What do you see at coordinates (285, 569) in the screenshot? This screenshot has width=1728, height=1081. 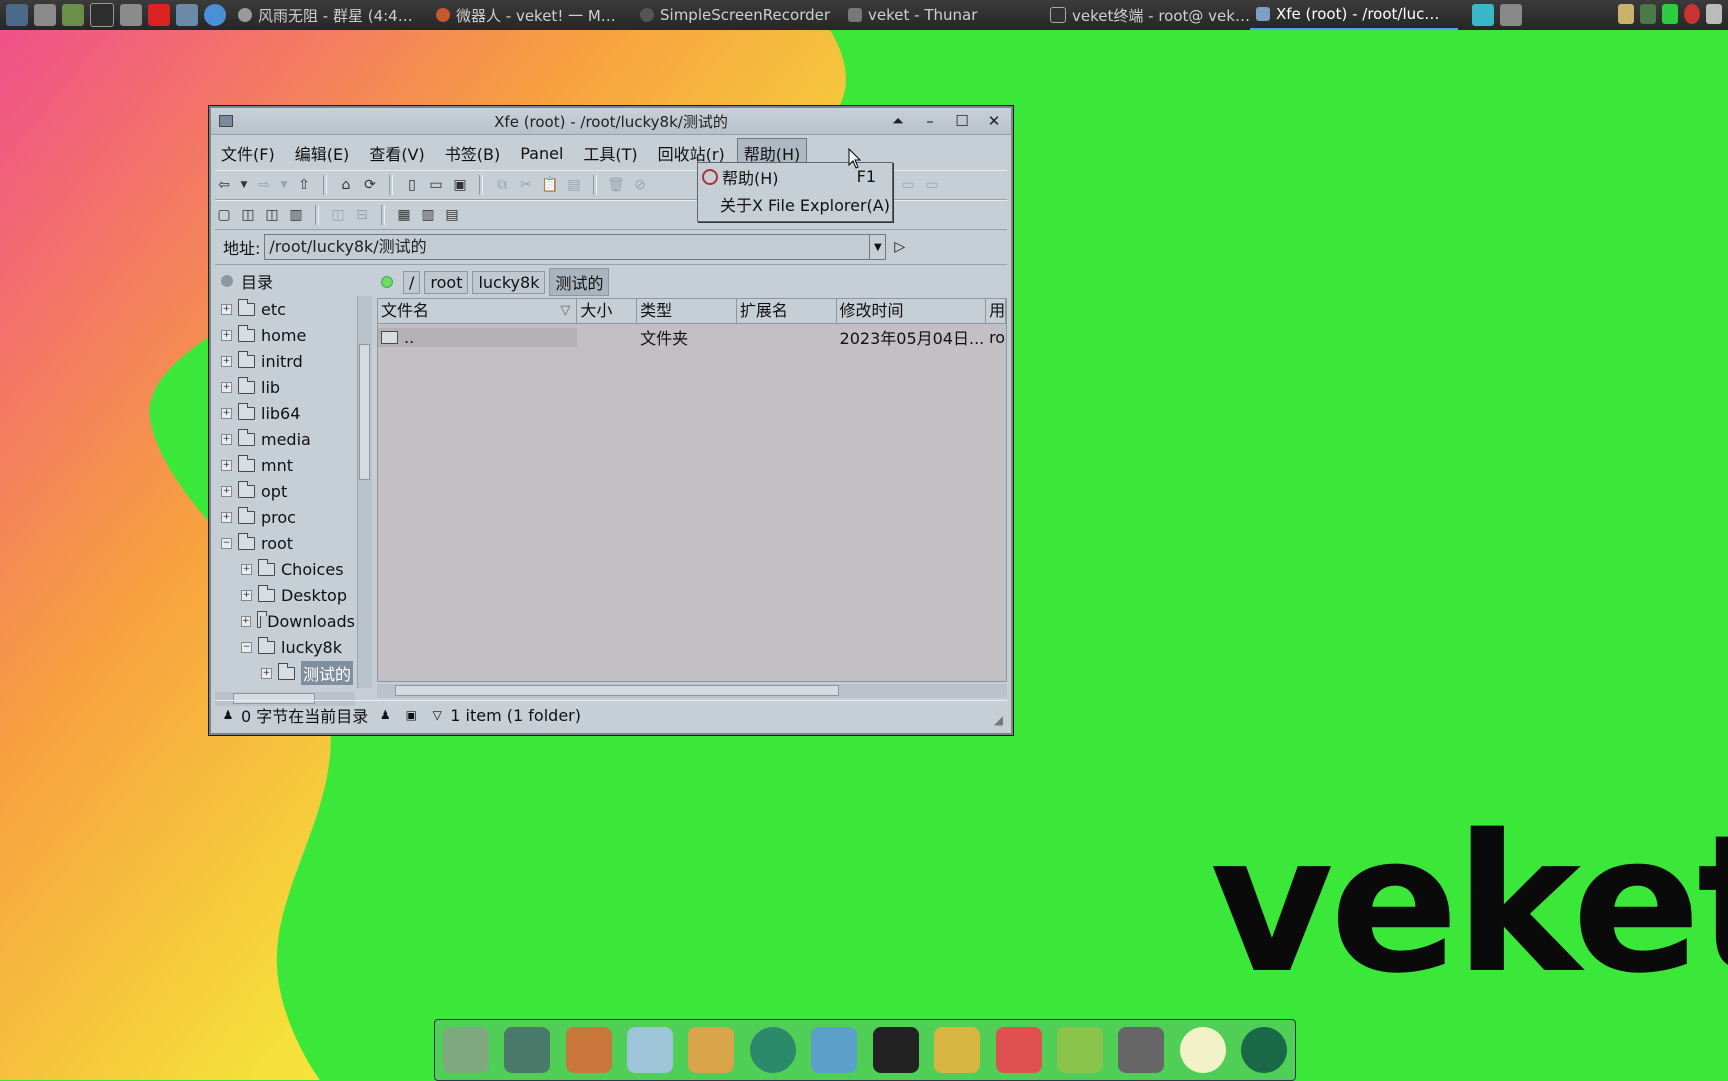 I see `tree-node: + Choices` at bounding box center [285, 569].